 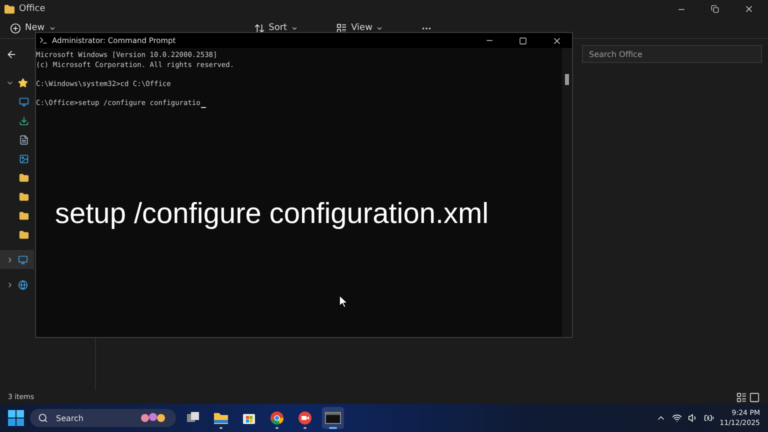 I want to click on picture-icon, so click(x=24, y=159).